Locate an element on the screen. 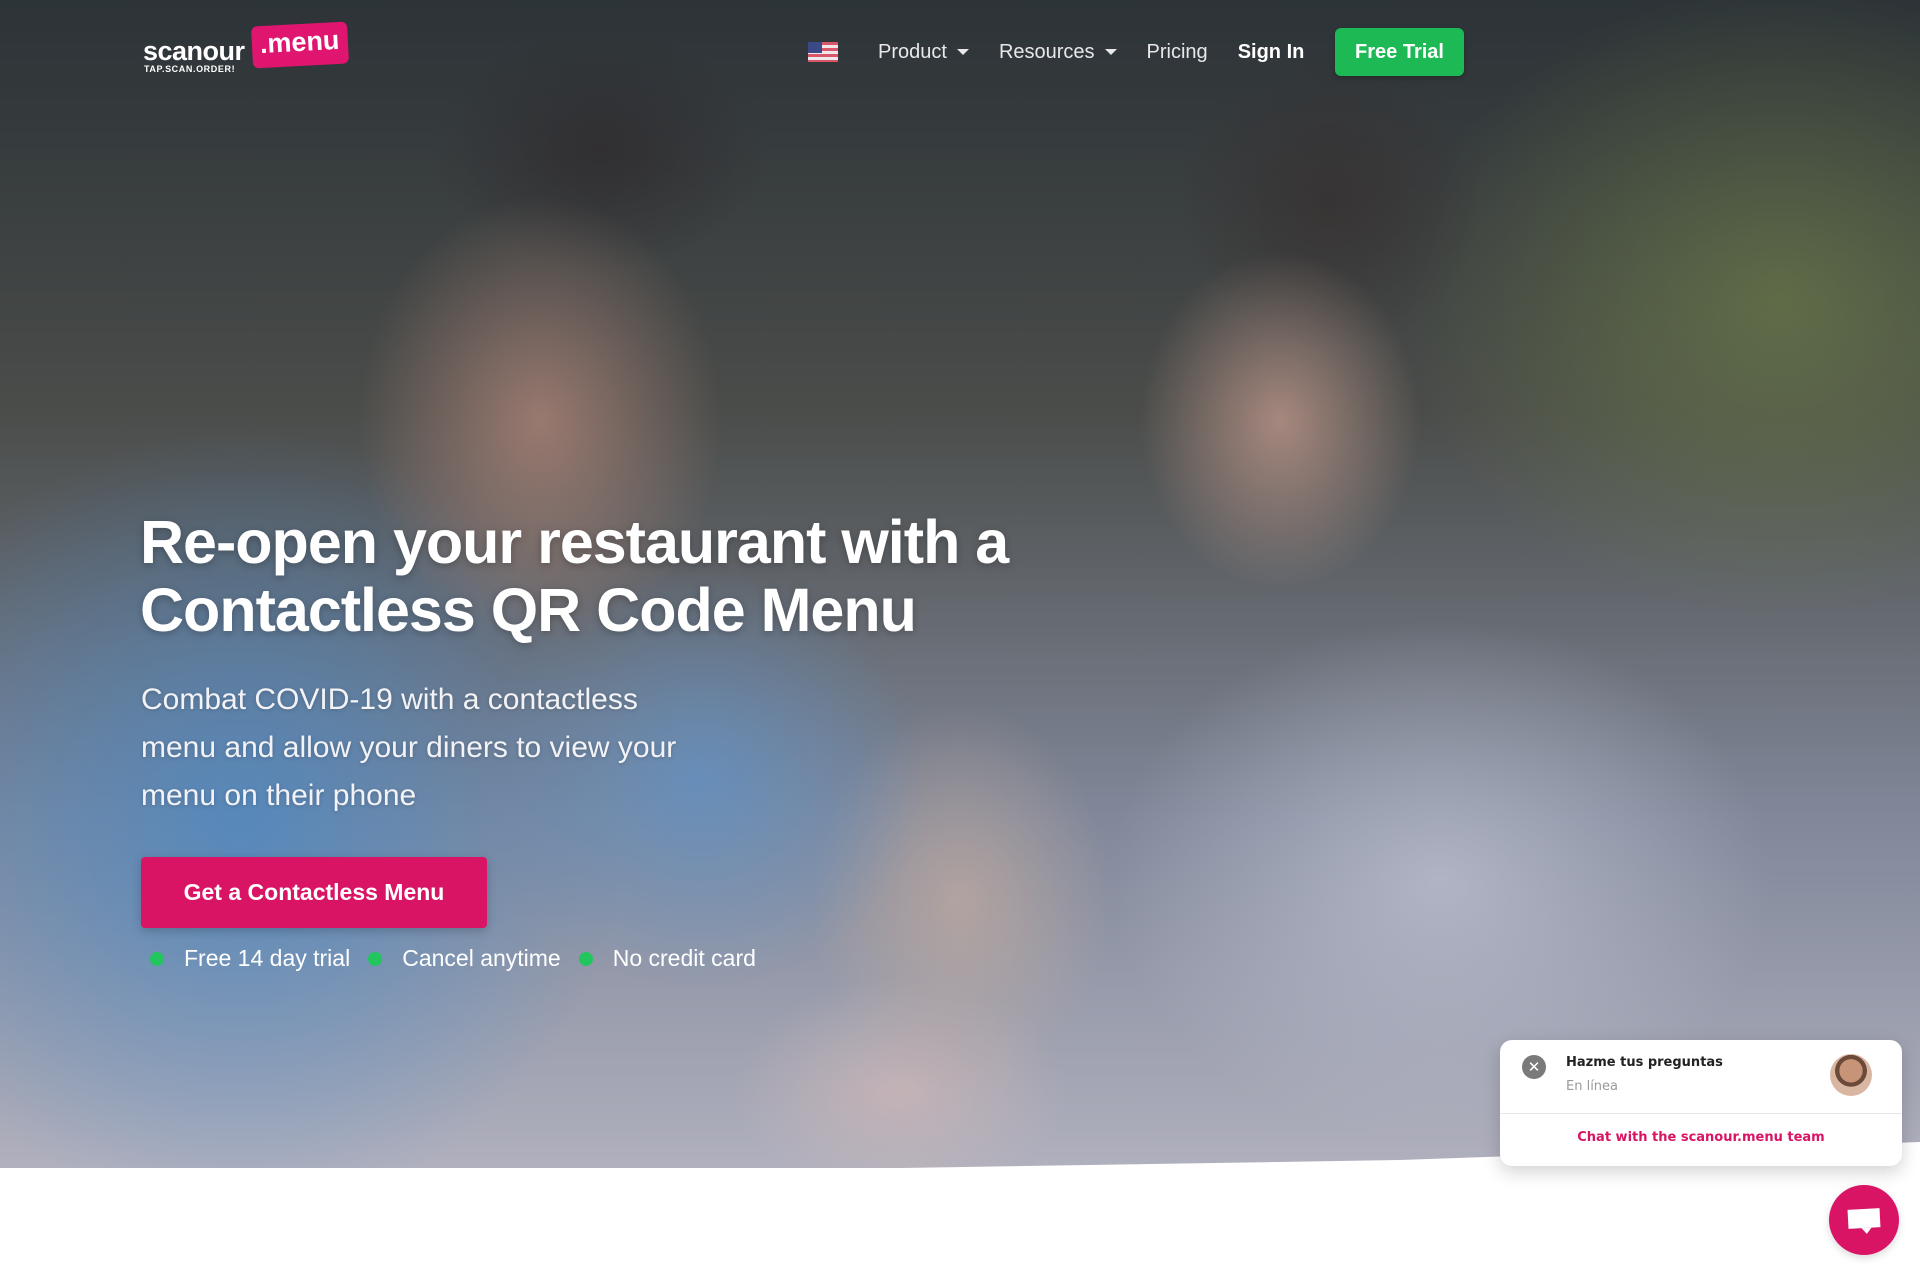 The height and width of the screenshot is (1280, 1920). agent-avatar is located at coordinates (1851, 1075).